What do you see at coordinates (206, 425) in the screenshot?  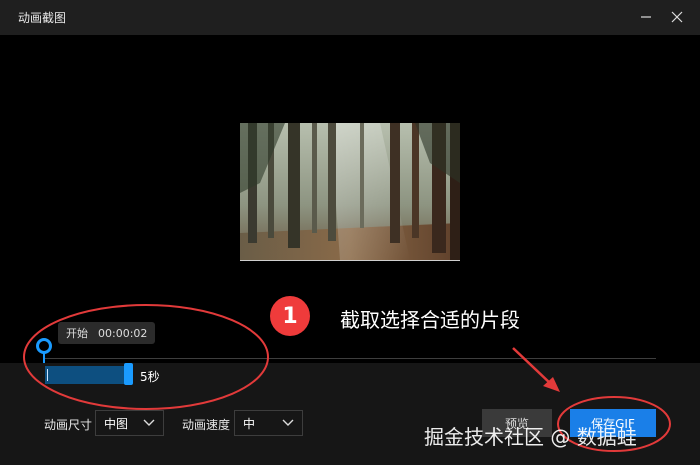 I see `speed-label: 动画速度` at bounding box center [206, 425].